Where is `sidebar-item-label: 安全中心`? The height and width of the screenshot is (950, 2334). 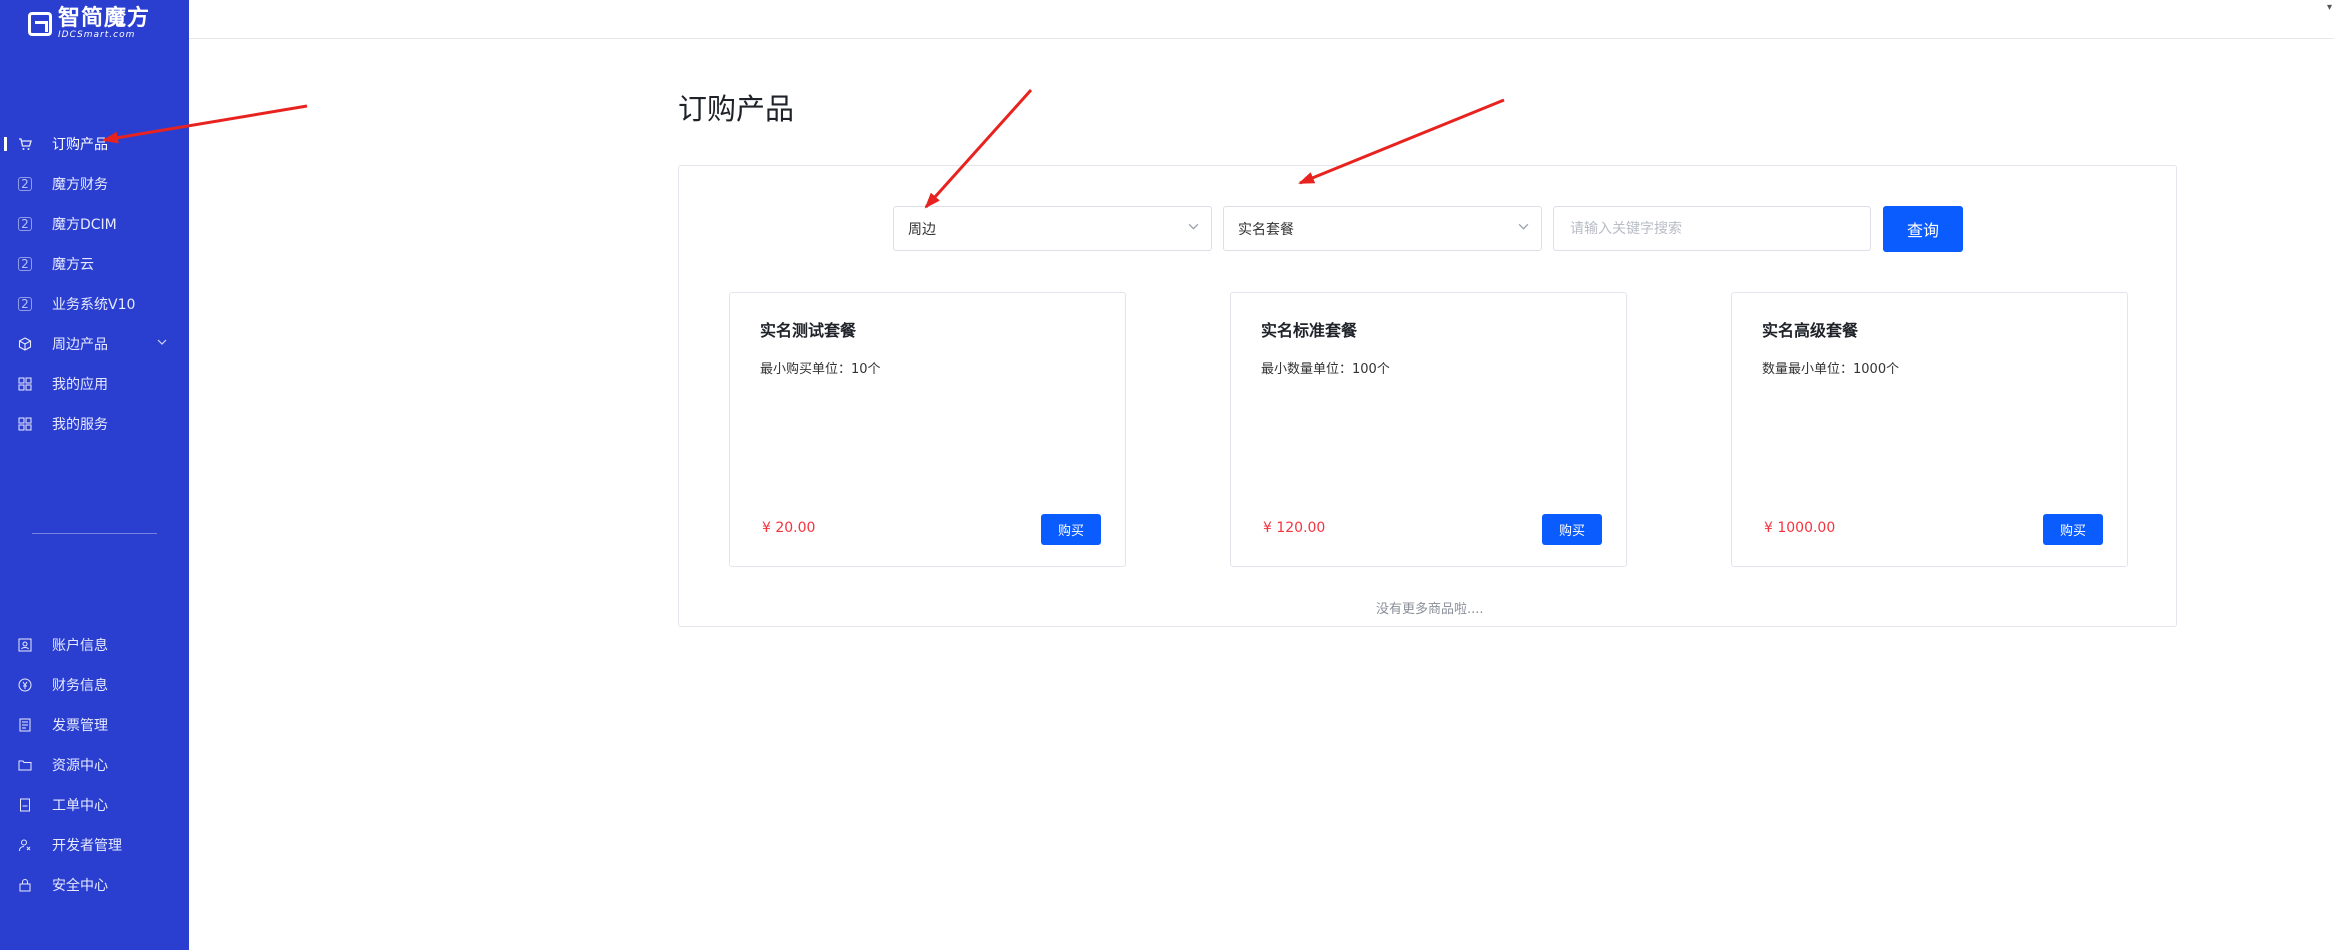
sidebar-item-label: 安全中心 is located at coordinates (80, 886).